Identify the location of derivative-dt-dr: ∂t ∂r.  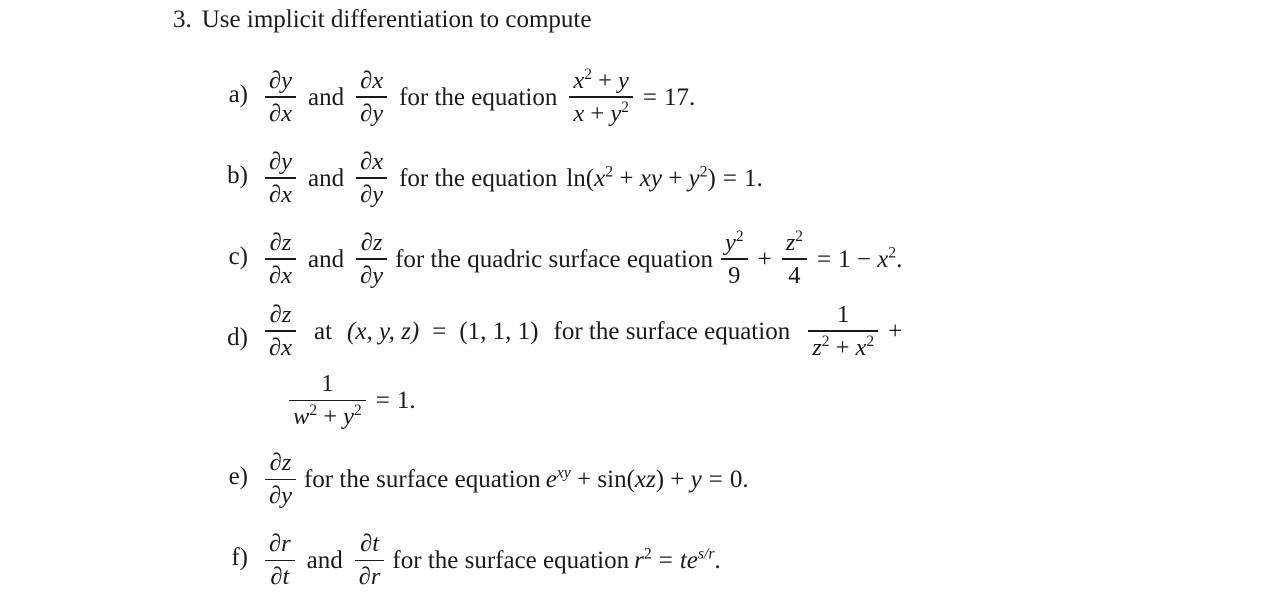
(369, 560).